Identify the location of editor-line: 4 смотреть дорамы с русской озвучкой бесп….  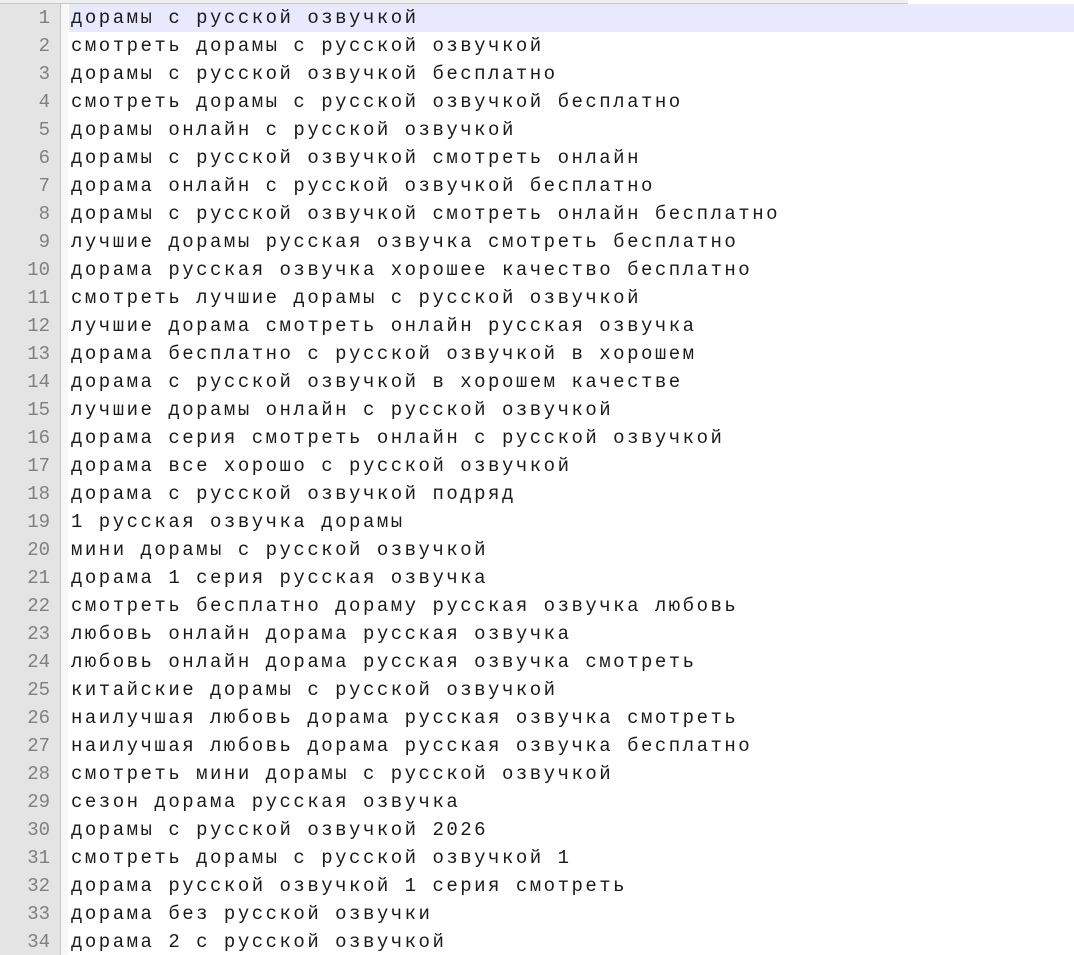
(537, 102).